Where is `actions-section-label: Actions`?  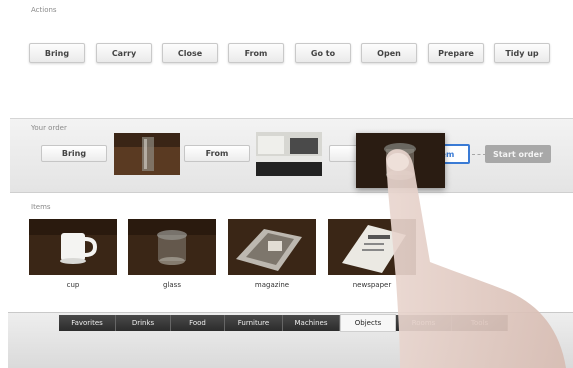
actions-section-label: Actions is located at coordinates (44, 10).